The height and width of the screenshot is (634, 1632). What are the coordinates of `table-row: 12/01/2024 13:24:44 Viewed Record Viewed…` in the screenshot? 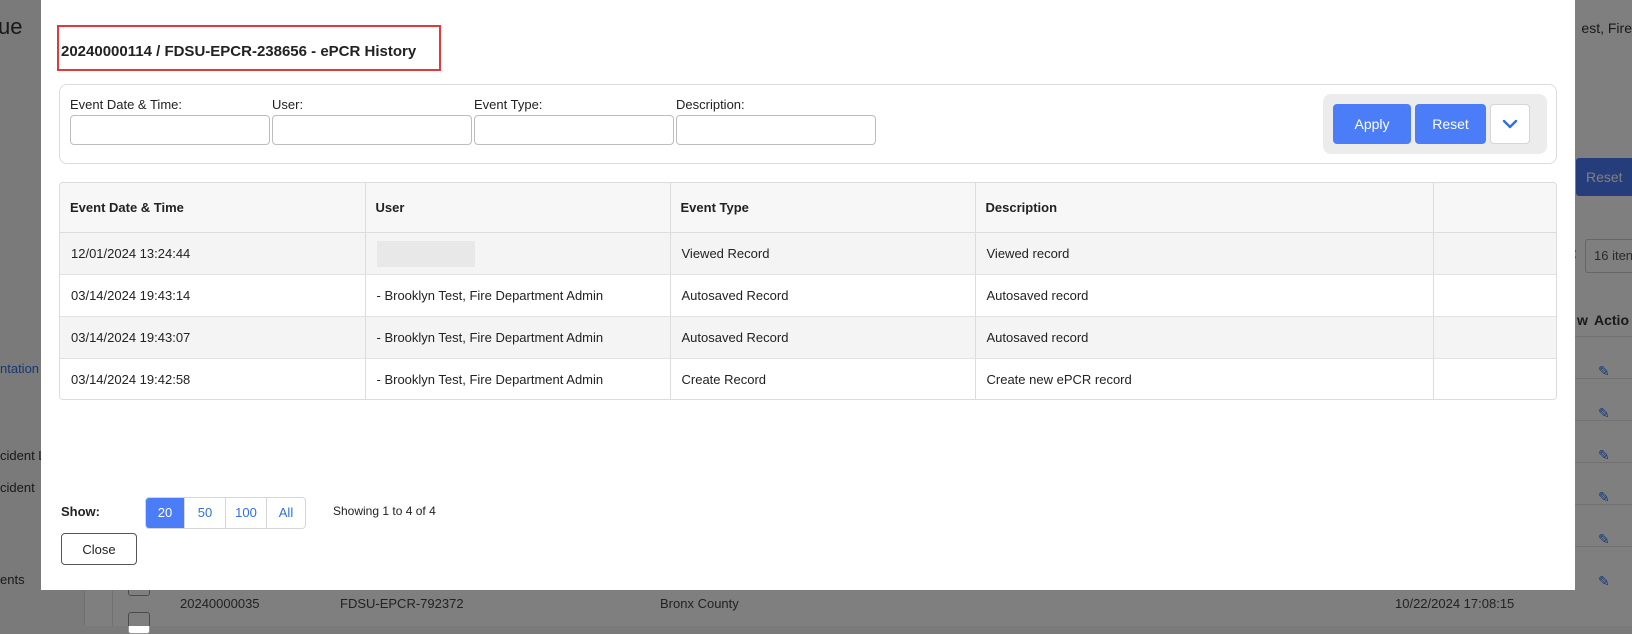 It's located at (808, 253).